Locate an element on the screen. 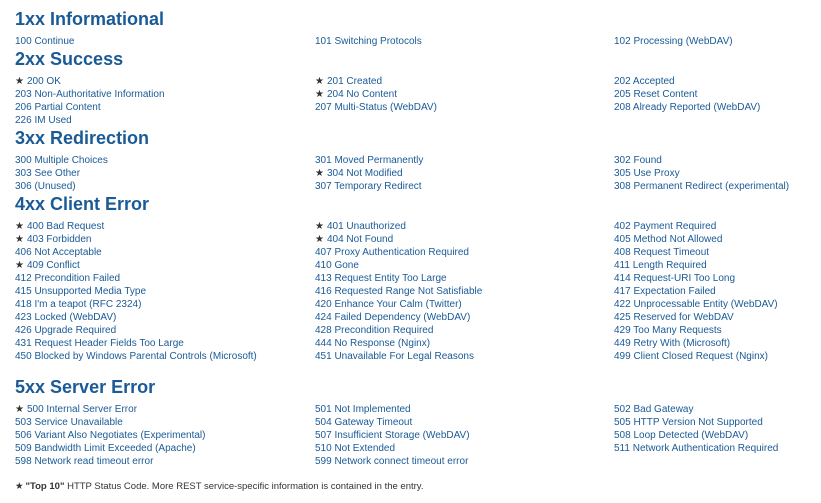 This screenshot has height=503, width=821. status-code-link-501: 501 Not Implemented is located at coordinates (363, 409).